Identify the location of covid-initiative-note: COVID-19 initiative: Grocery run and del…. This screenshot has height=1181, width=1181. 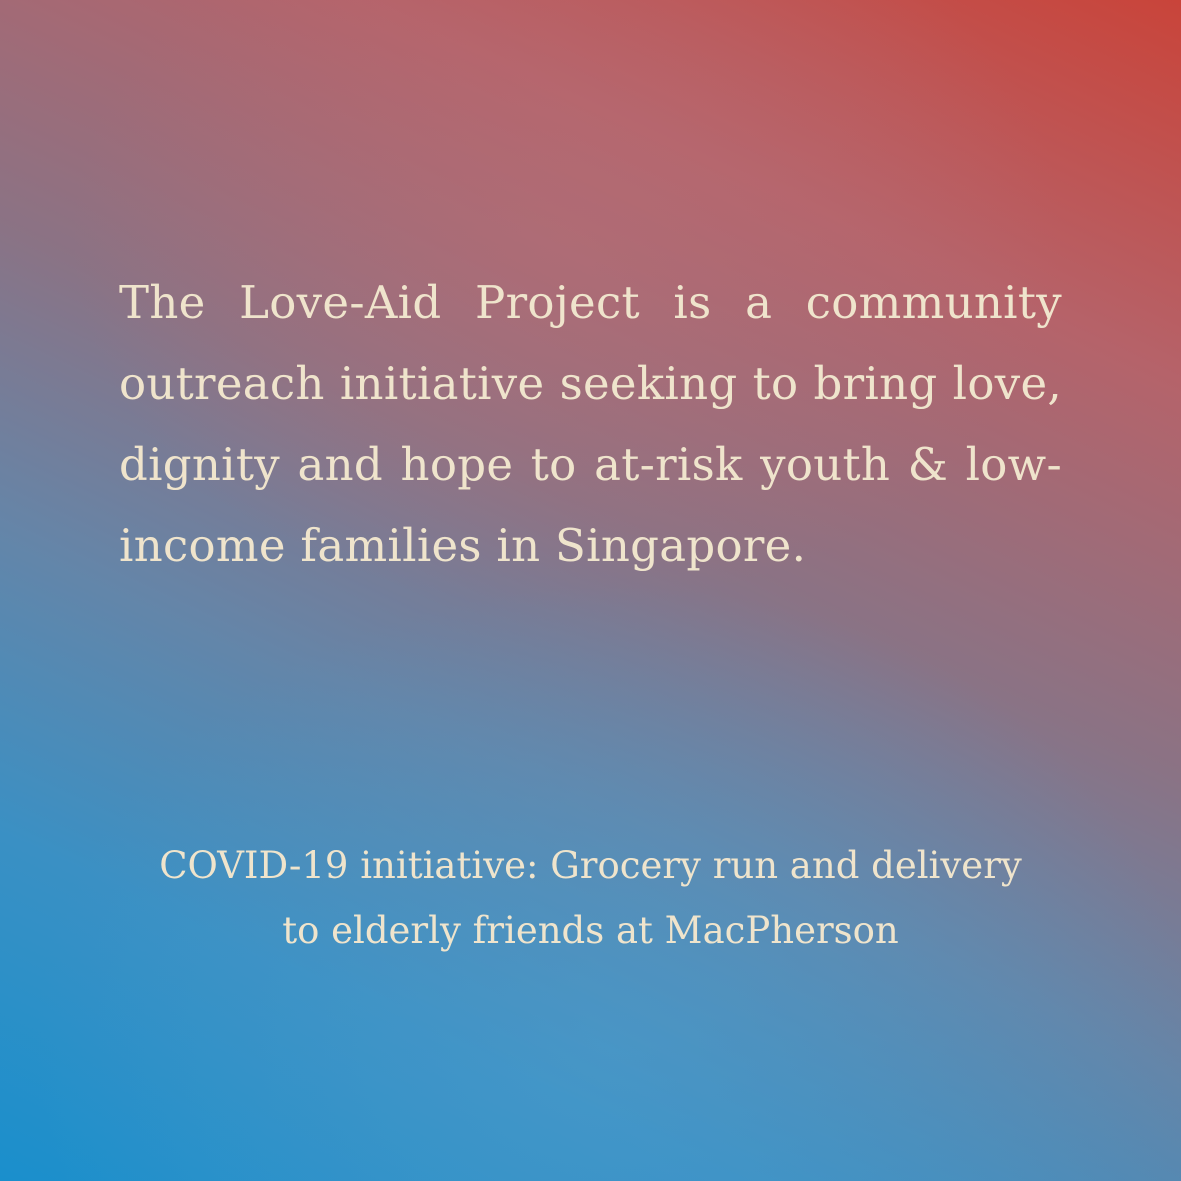
(590, 898).